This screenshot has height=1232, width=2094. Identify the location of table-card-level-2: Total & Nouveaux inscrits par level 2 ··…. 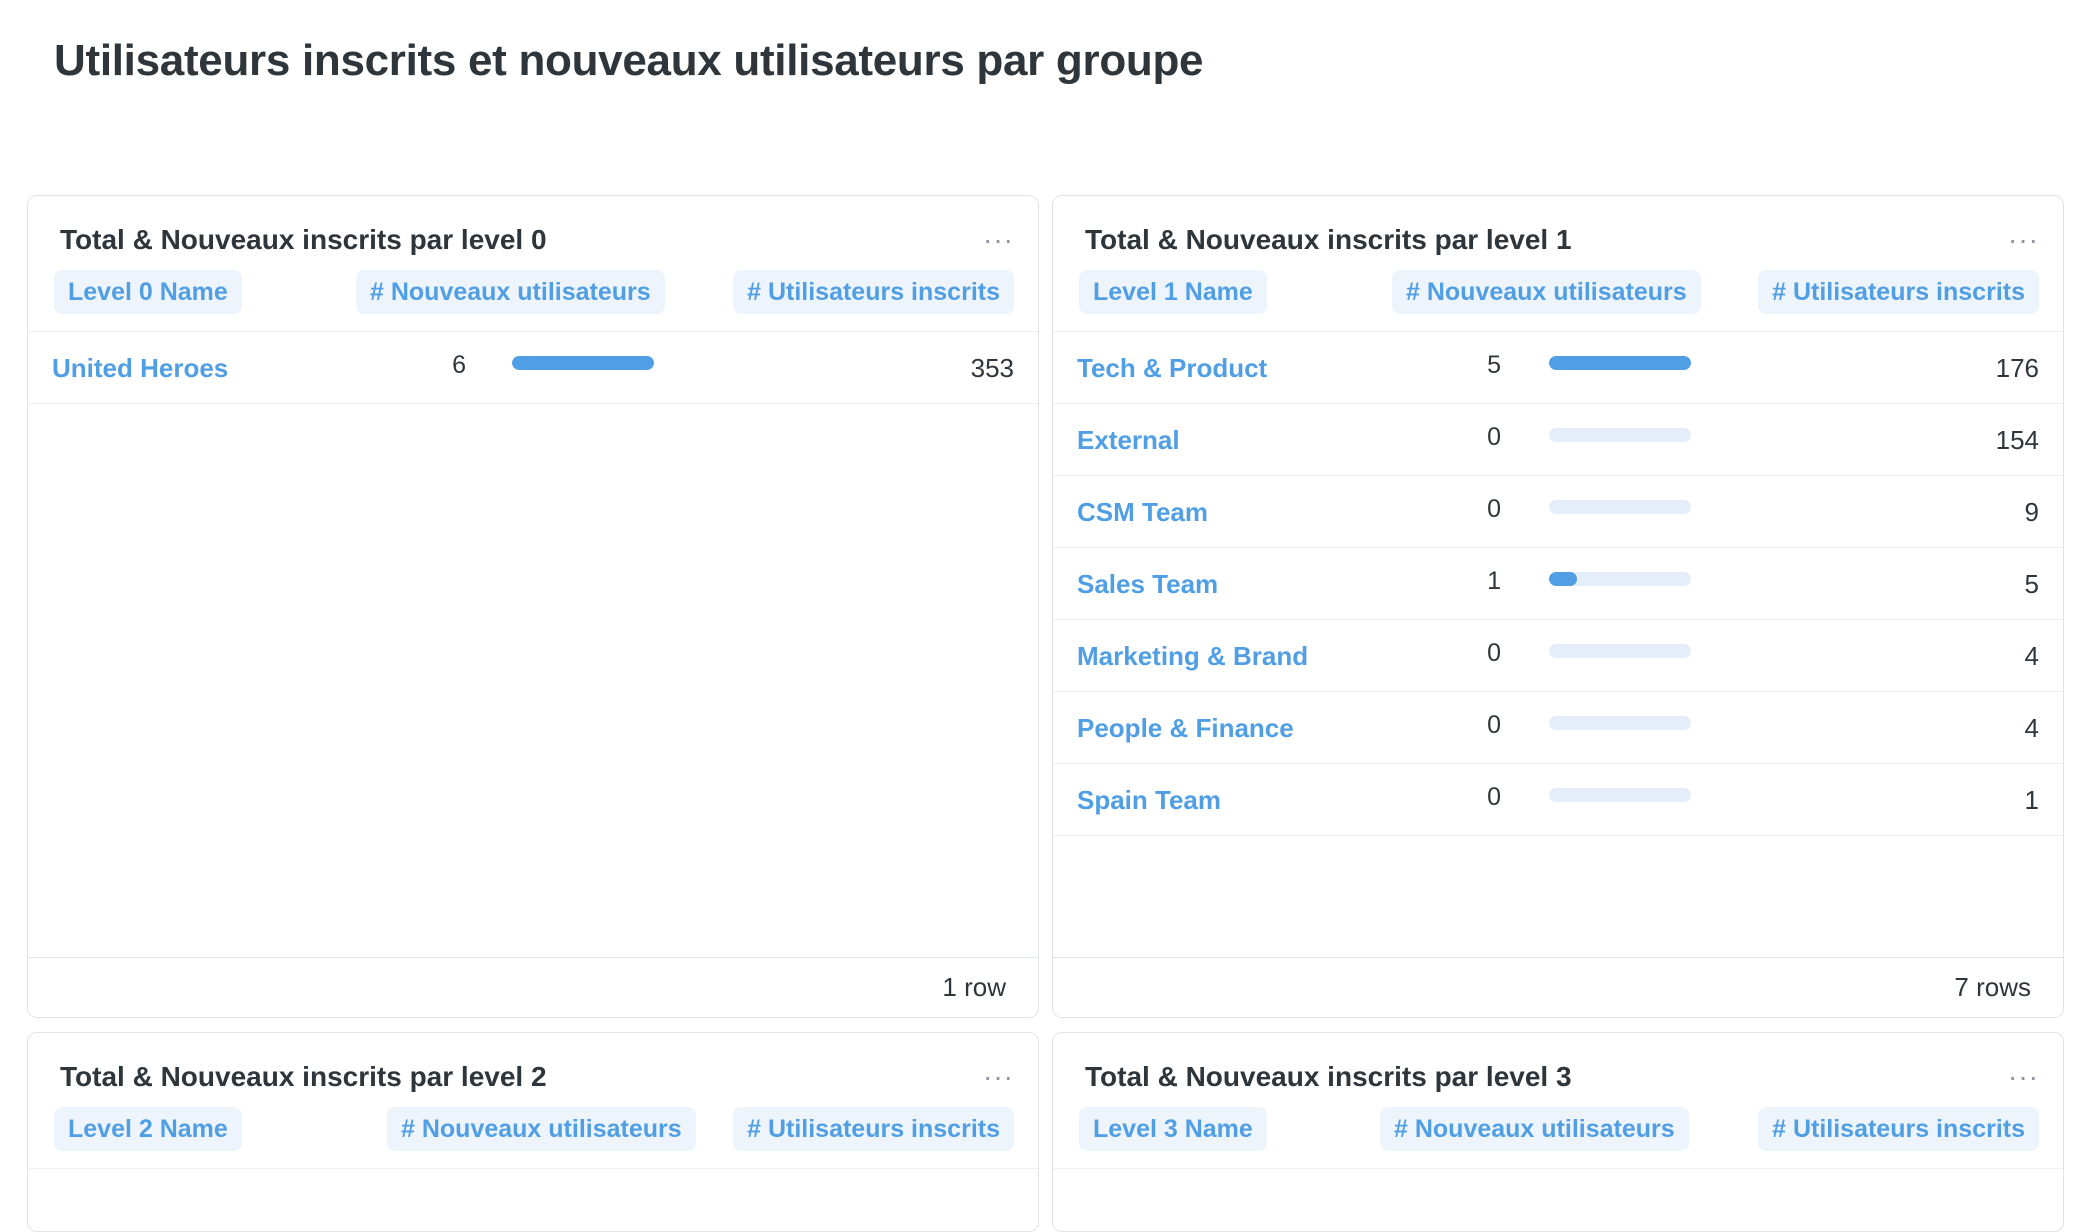
(533, 1132).